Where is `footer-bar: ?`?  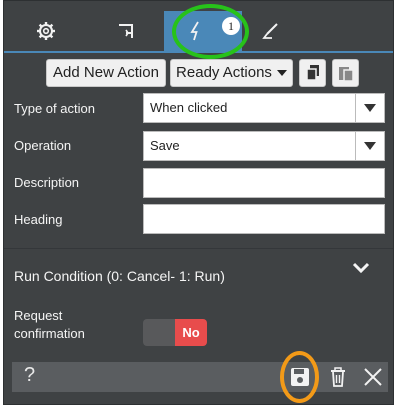
footer-bar: ? is located at coordinates (200, 377).